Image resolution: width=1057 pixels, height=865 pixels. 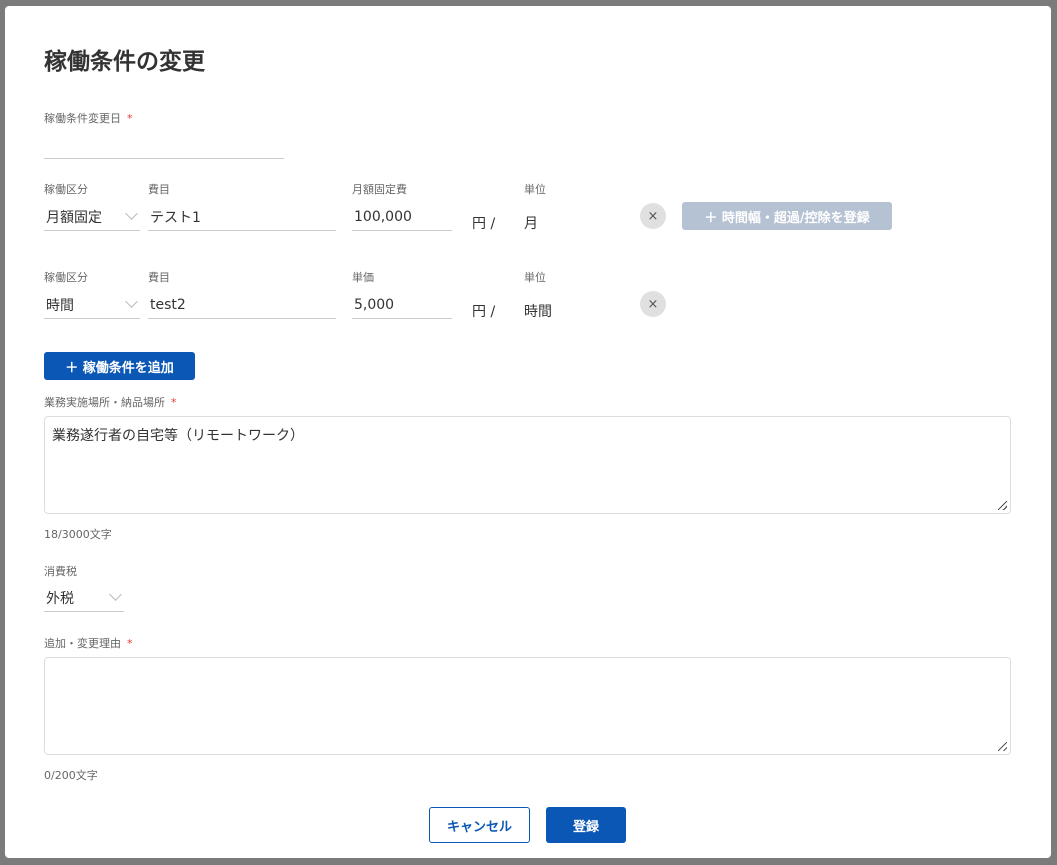 I want to click on register-time-range-button: ＋ 時間幅・超過/控除を登録, so click(x=787, y=216).